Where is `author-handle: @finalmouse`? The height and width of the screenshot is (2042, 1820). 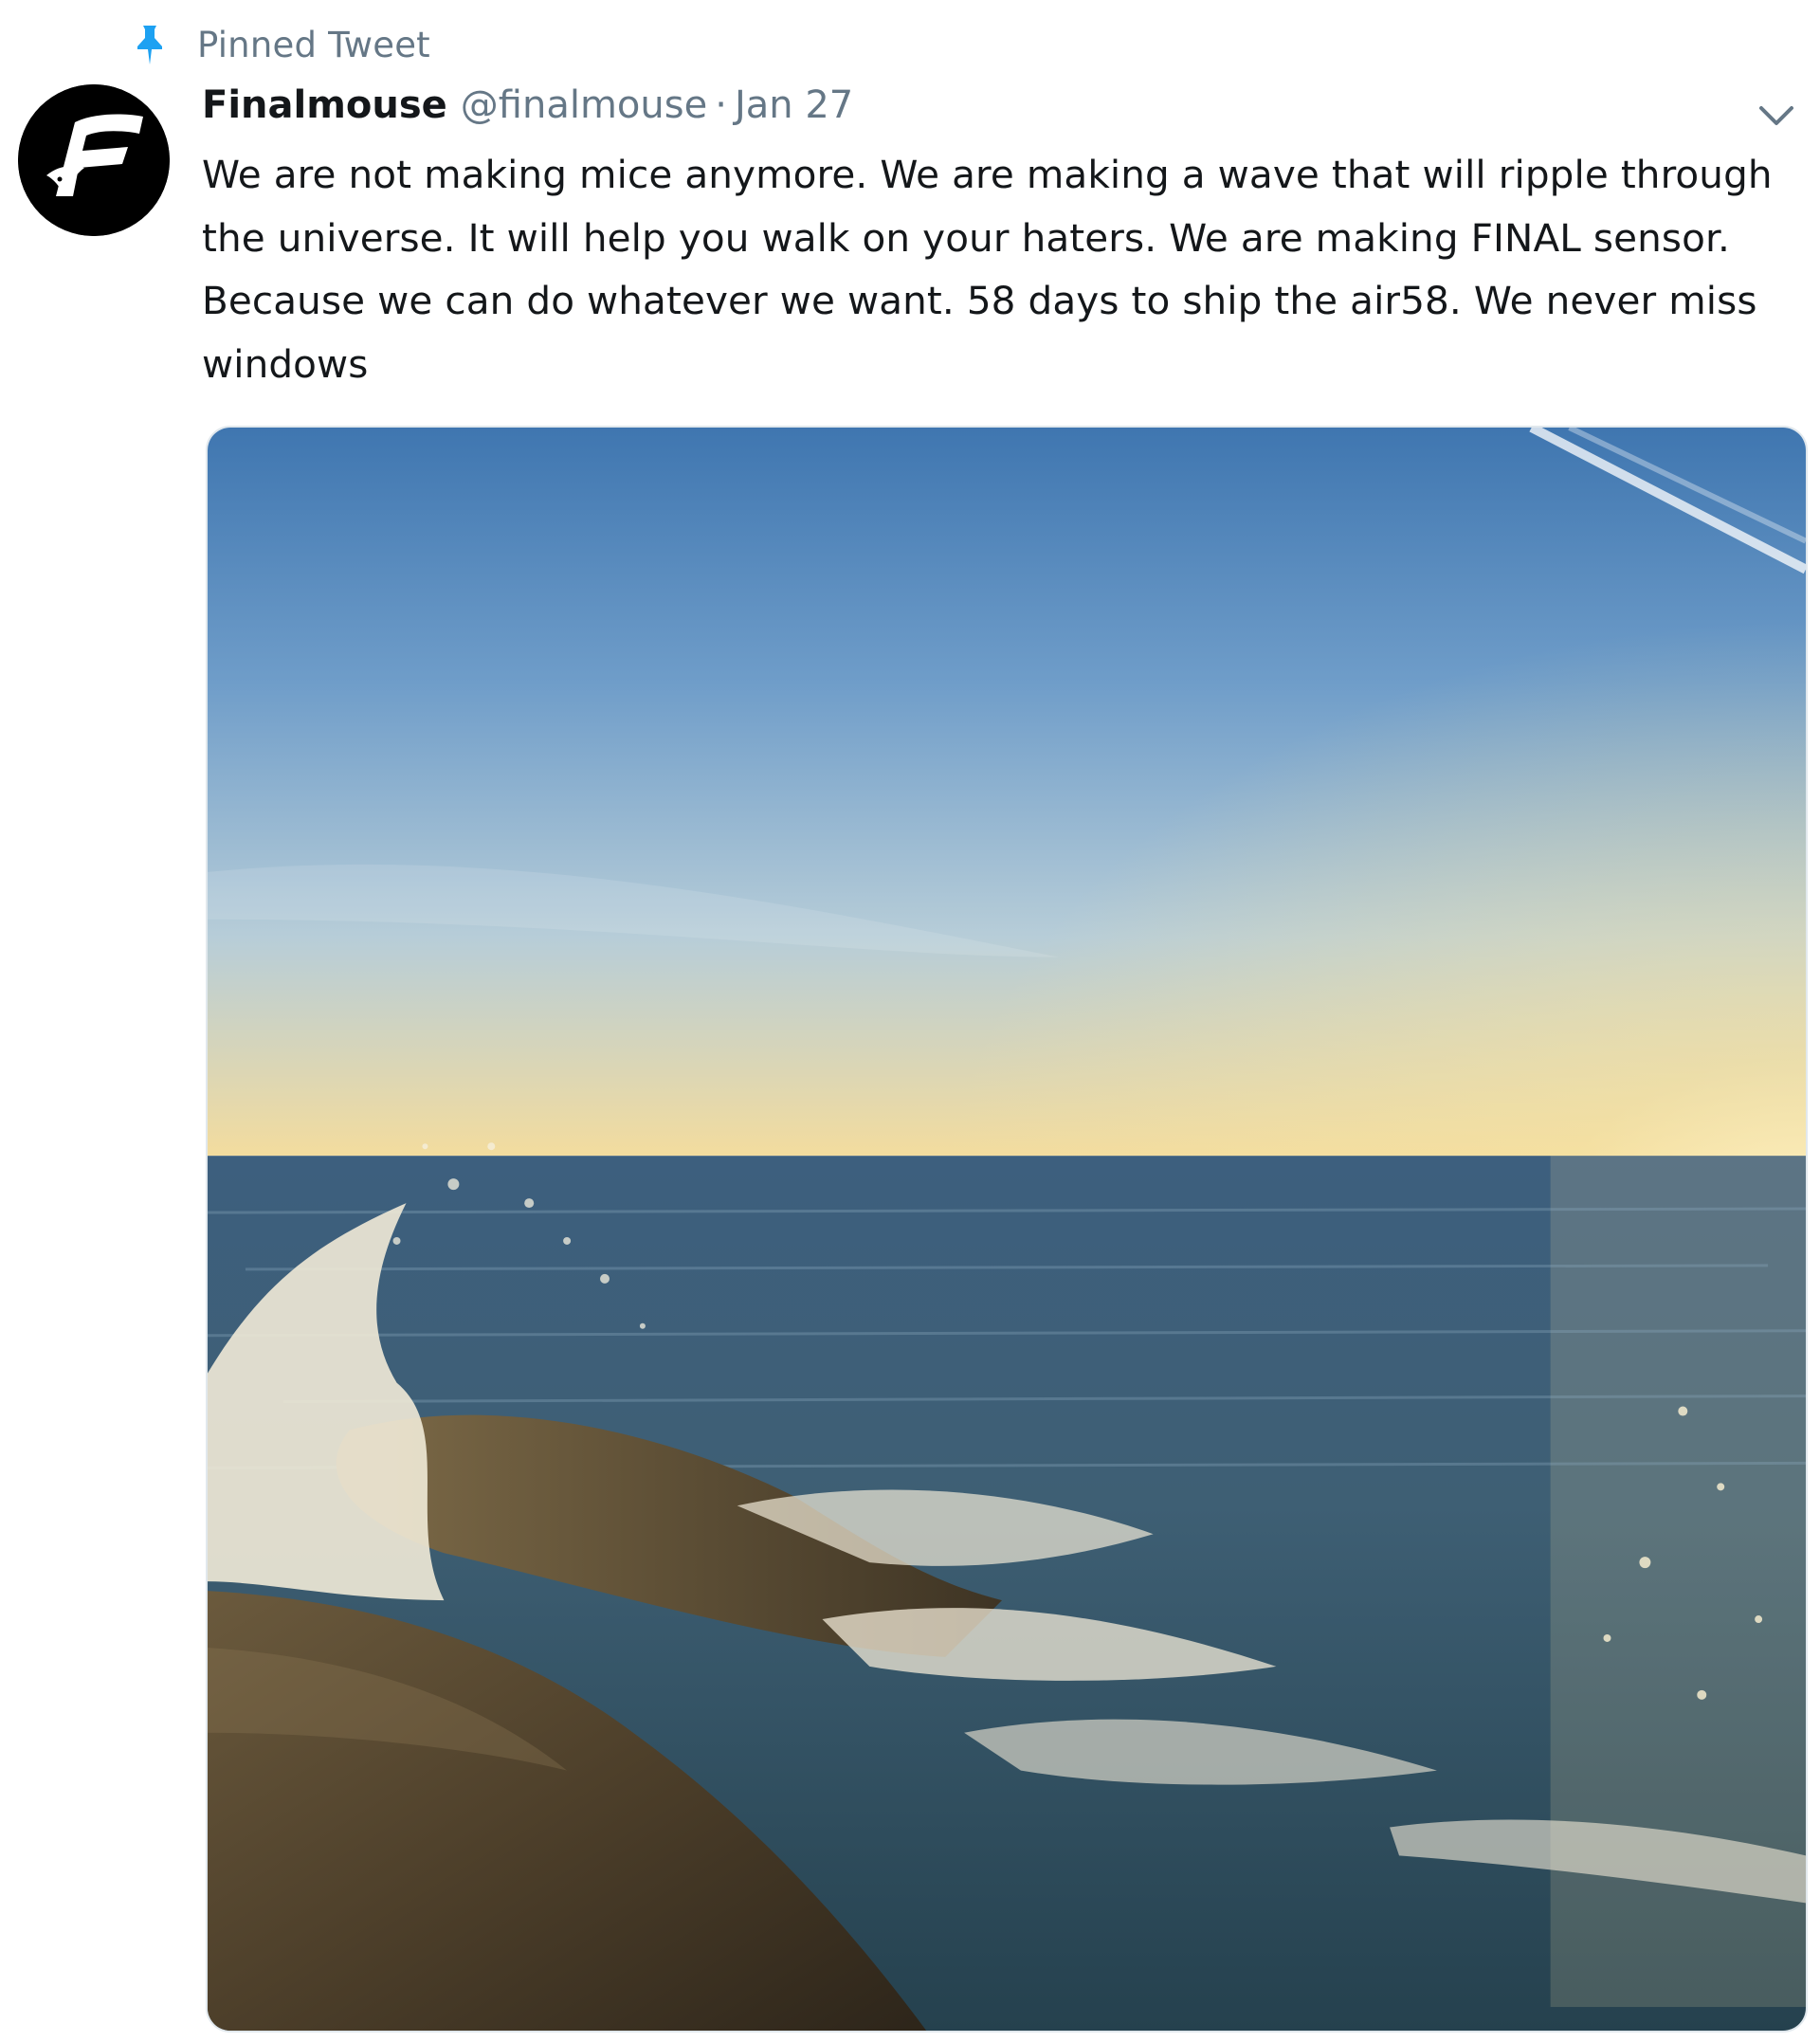 author-handle: @finalmouse is located at coordinates (584, 105).